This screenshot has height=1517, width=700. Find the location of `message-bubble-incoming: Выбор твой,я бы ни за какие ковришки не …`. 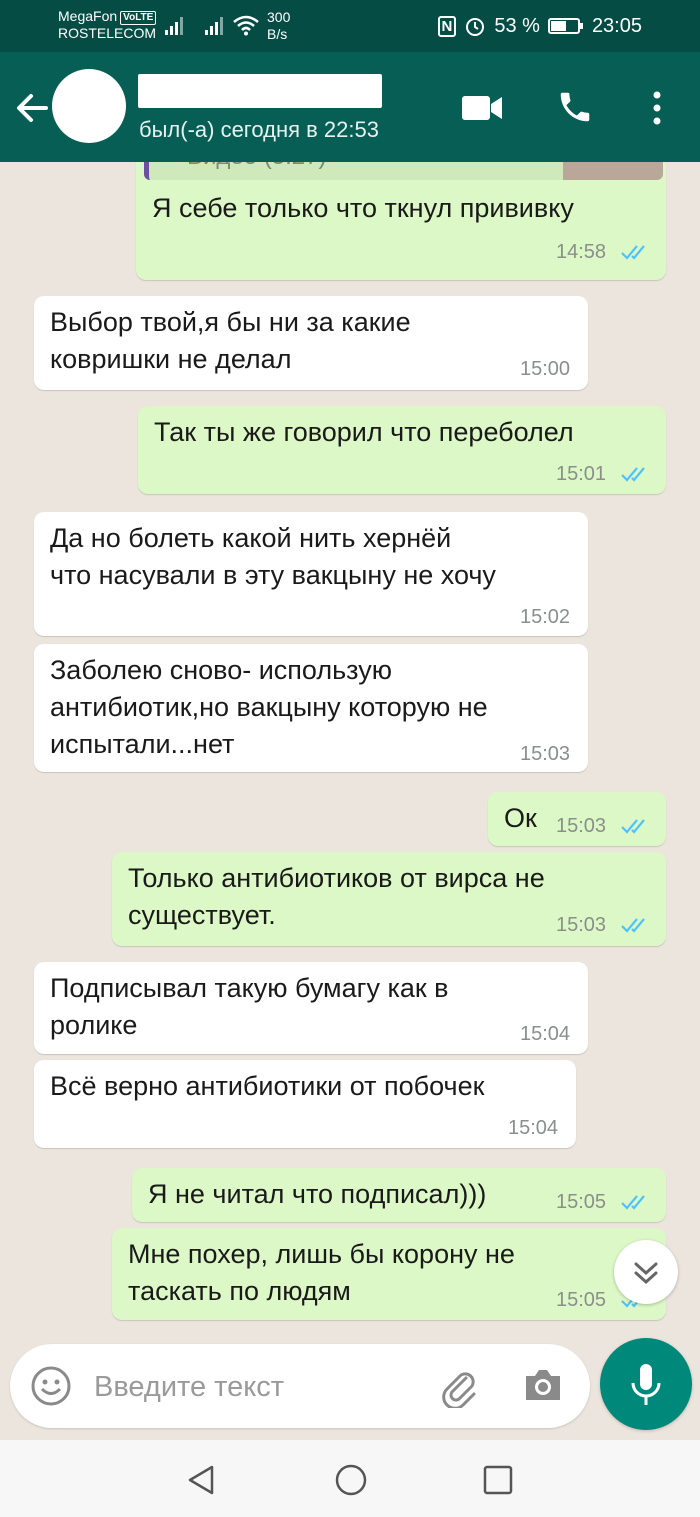

message-bubble-incoming: Выбор твой,я бы ни за какие ковришки не … is located at coordinates (311, 343).